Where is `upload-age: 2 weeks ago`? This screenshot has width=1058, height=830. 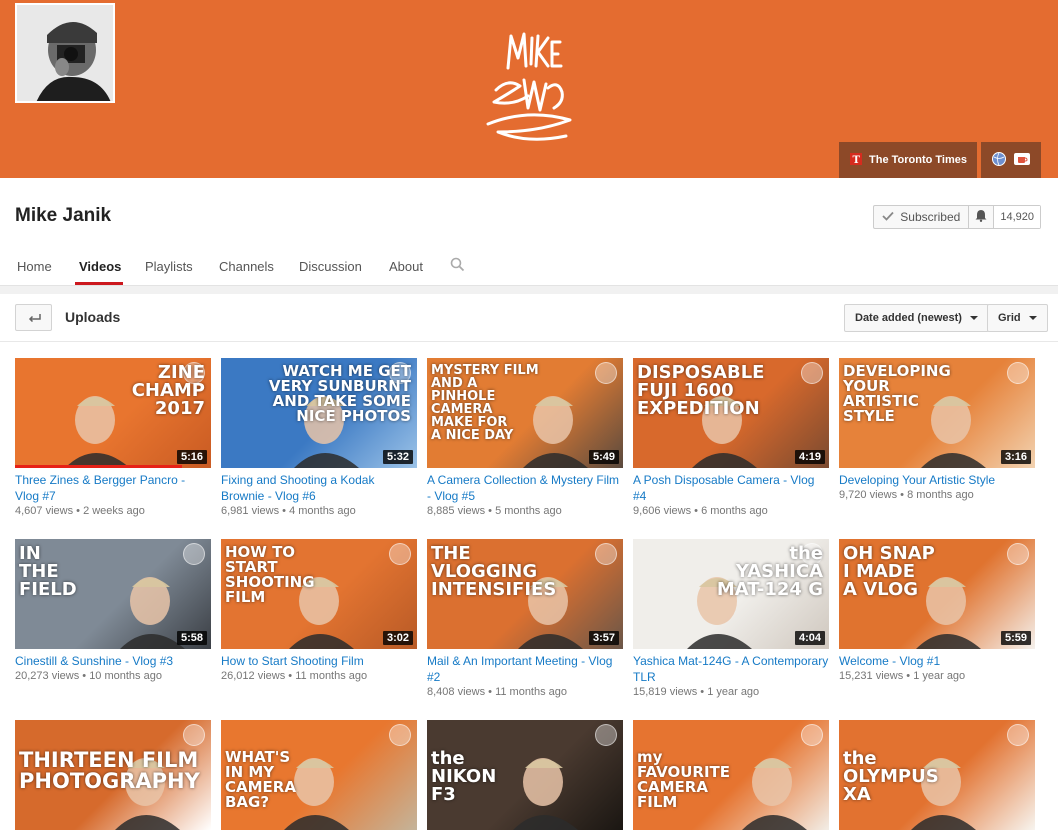 upload-age: 2 weeks ago is located at coordinates (114, 511).